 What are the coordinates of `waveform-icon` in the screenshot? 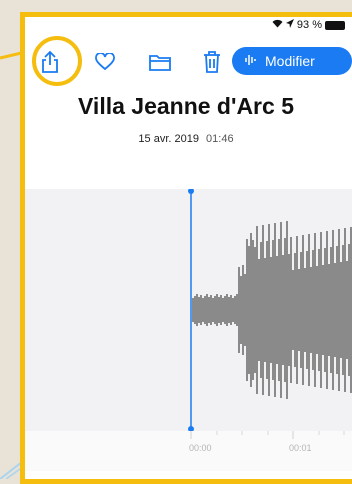 It's located at (251, 61).